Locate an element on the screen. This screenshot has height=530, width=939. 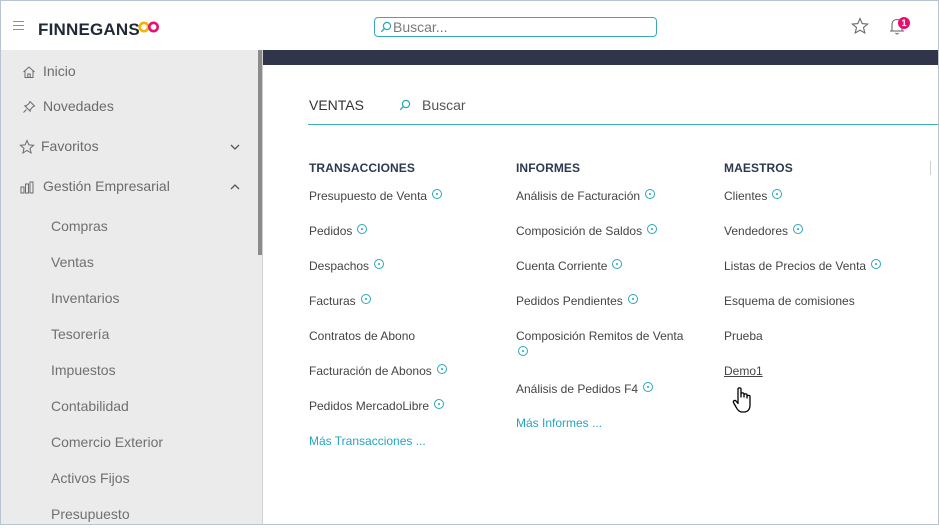
sidebar-subitem-activos-fijos: Activos Fijos is located at coordinates (126, 479).